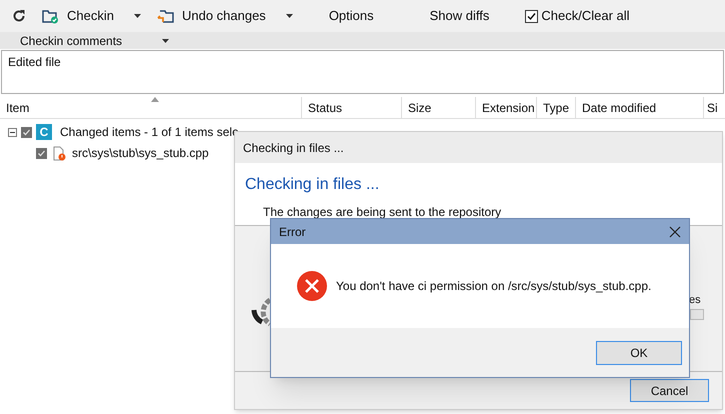 Image resolution: width=725 pixels, height=414 pixels. What do you see at coordinates (12, 132) in the screenshot?
I see `expander-icon` at bounding box center [12, 132].